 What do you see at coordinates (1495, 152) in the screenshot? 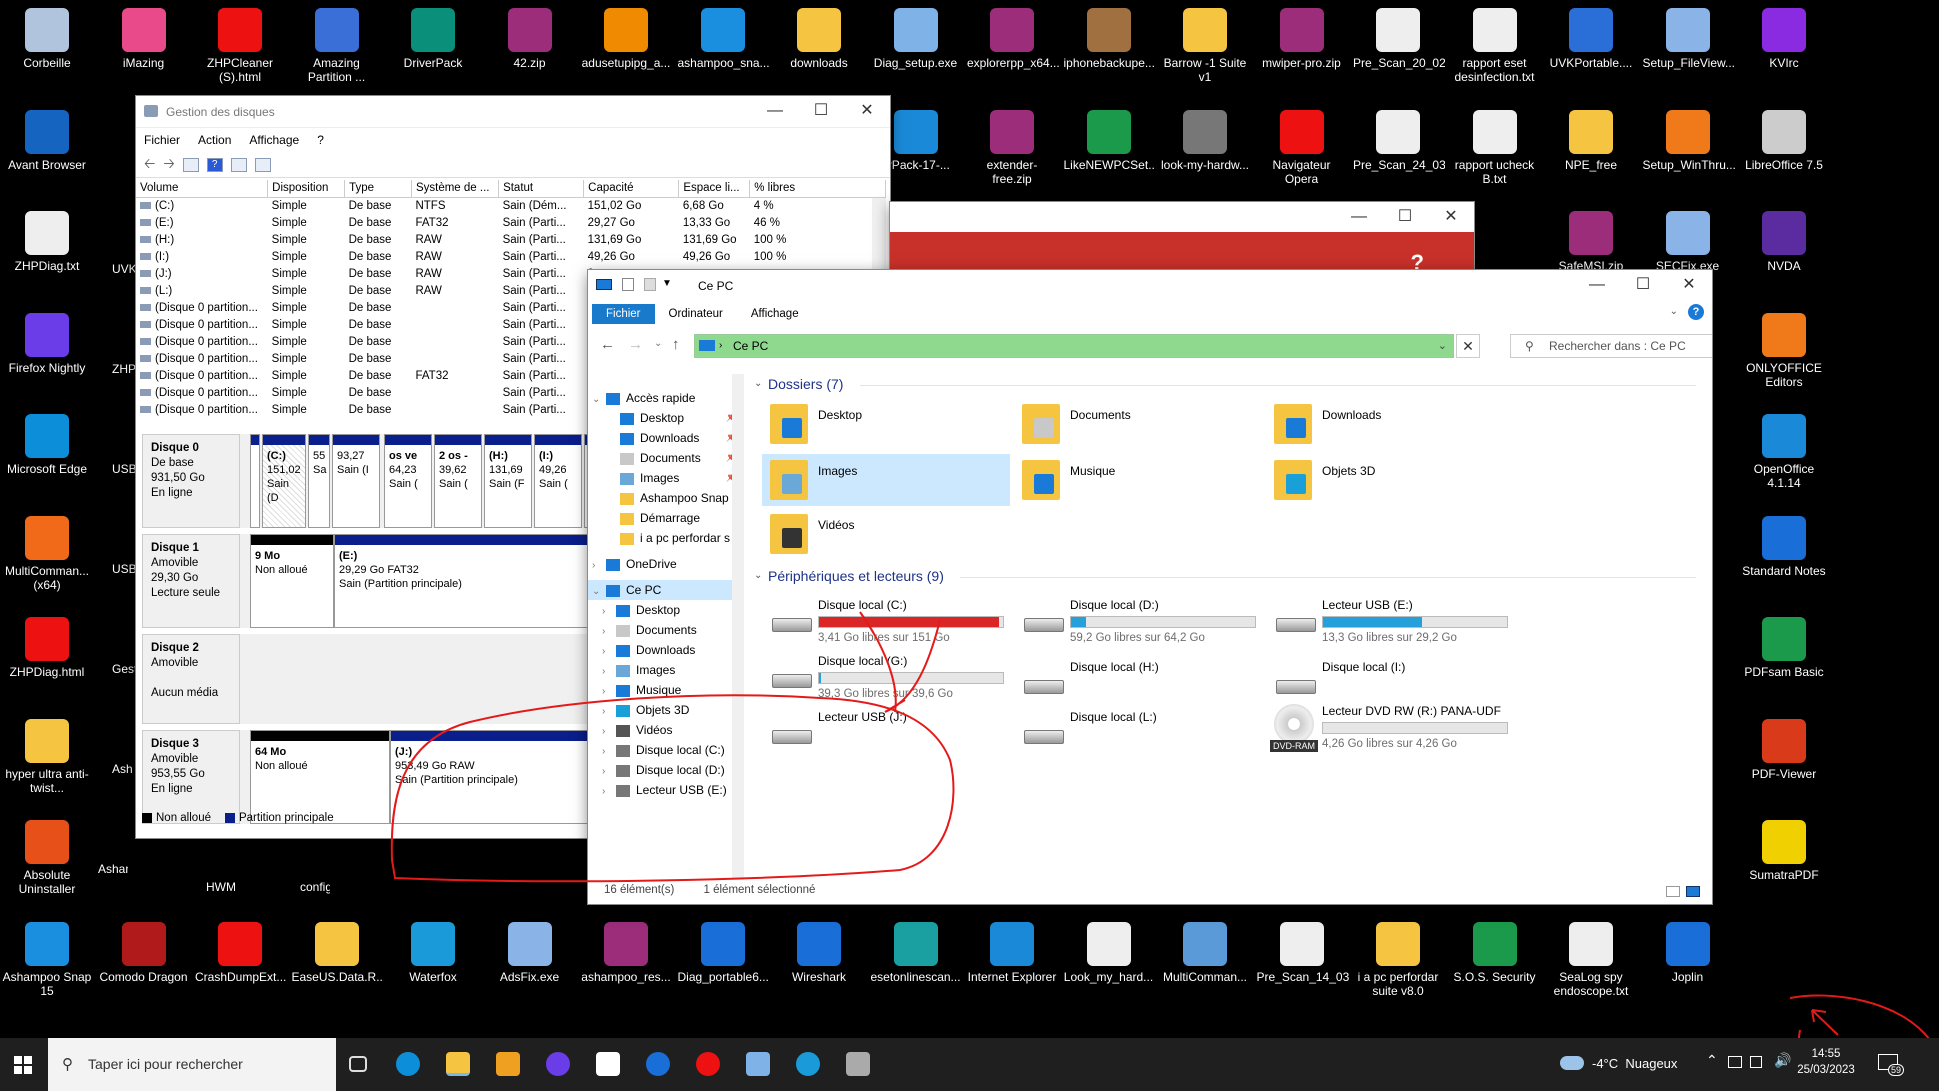
I see `desktop-icon: rapport ucheck B.txt` at bounding box center [1495, 152].